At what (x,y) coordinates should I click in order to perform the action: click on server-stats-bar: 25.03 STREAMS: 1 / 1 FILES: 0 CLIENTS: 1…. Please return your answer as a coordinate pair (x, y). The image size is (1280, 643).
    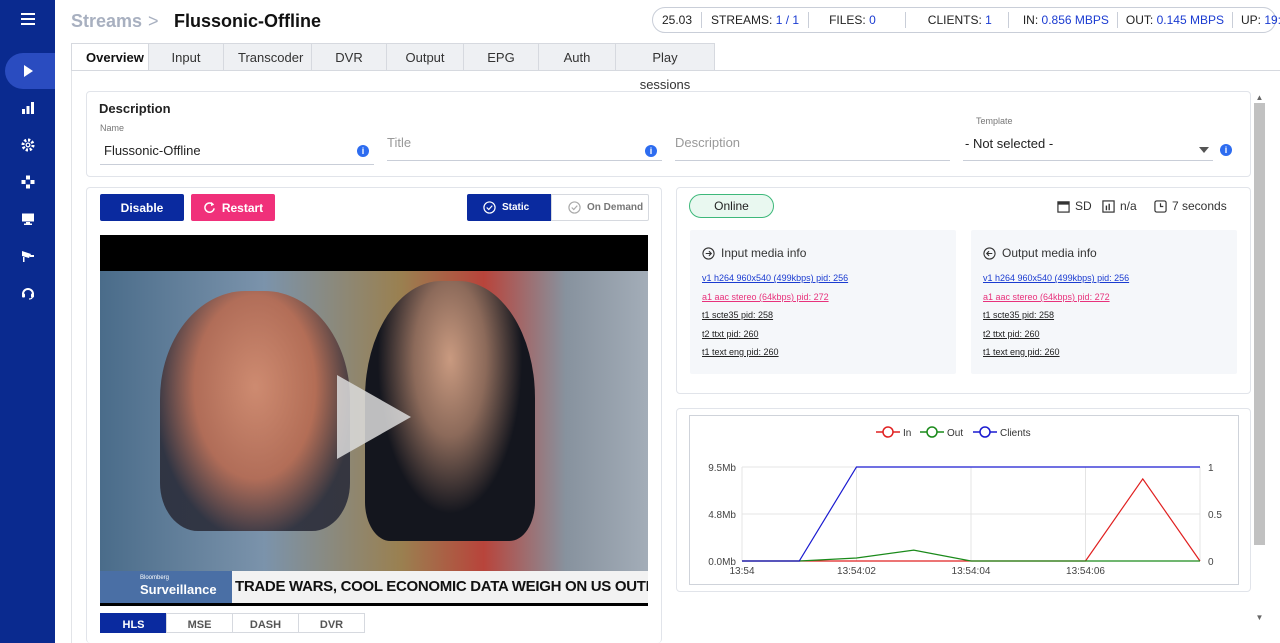
    Looking at the image, I should click on (966, 20).